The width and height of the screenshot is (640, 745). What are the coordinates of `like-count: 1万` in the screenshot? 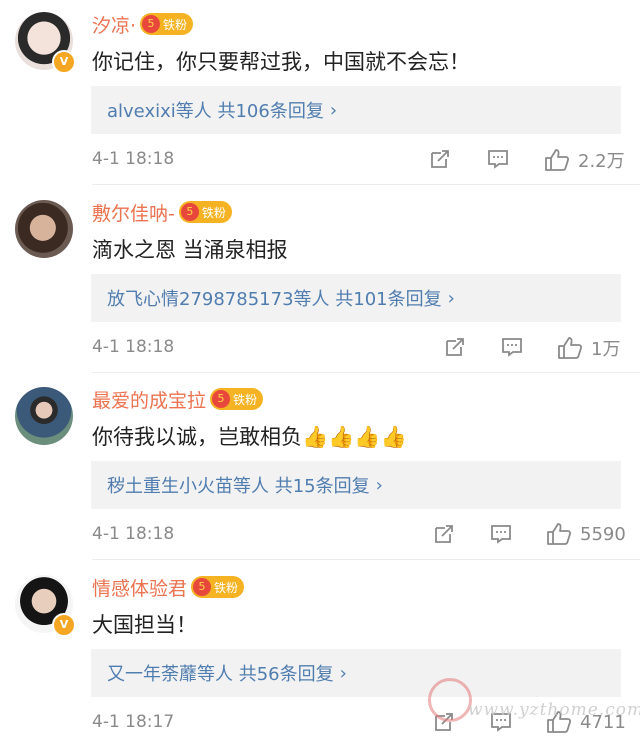 It's located at (606, 349).